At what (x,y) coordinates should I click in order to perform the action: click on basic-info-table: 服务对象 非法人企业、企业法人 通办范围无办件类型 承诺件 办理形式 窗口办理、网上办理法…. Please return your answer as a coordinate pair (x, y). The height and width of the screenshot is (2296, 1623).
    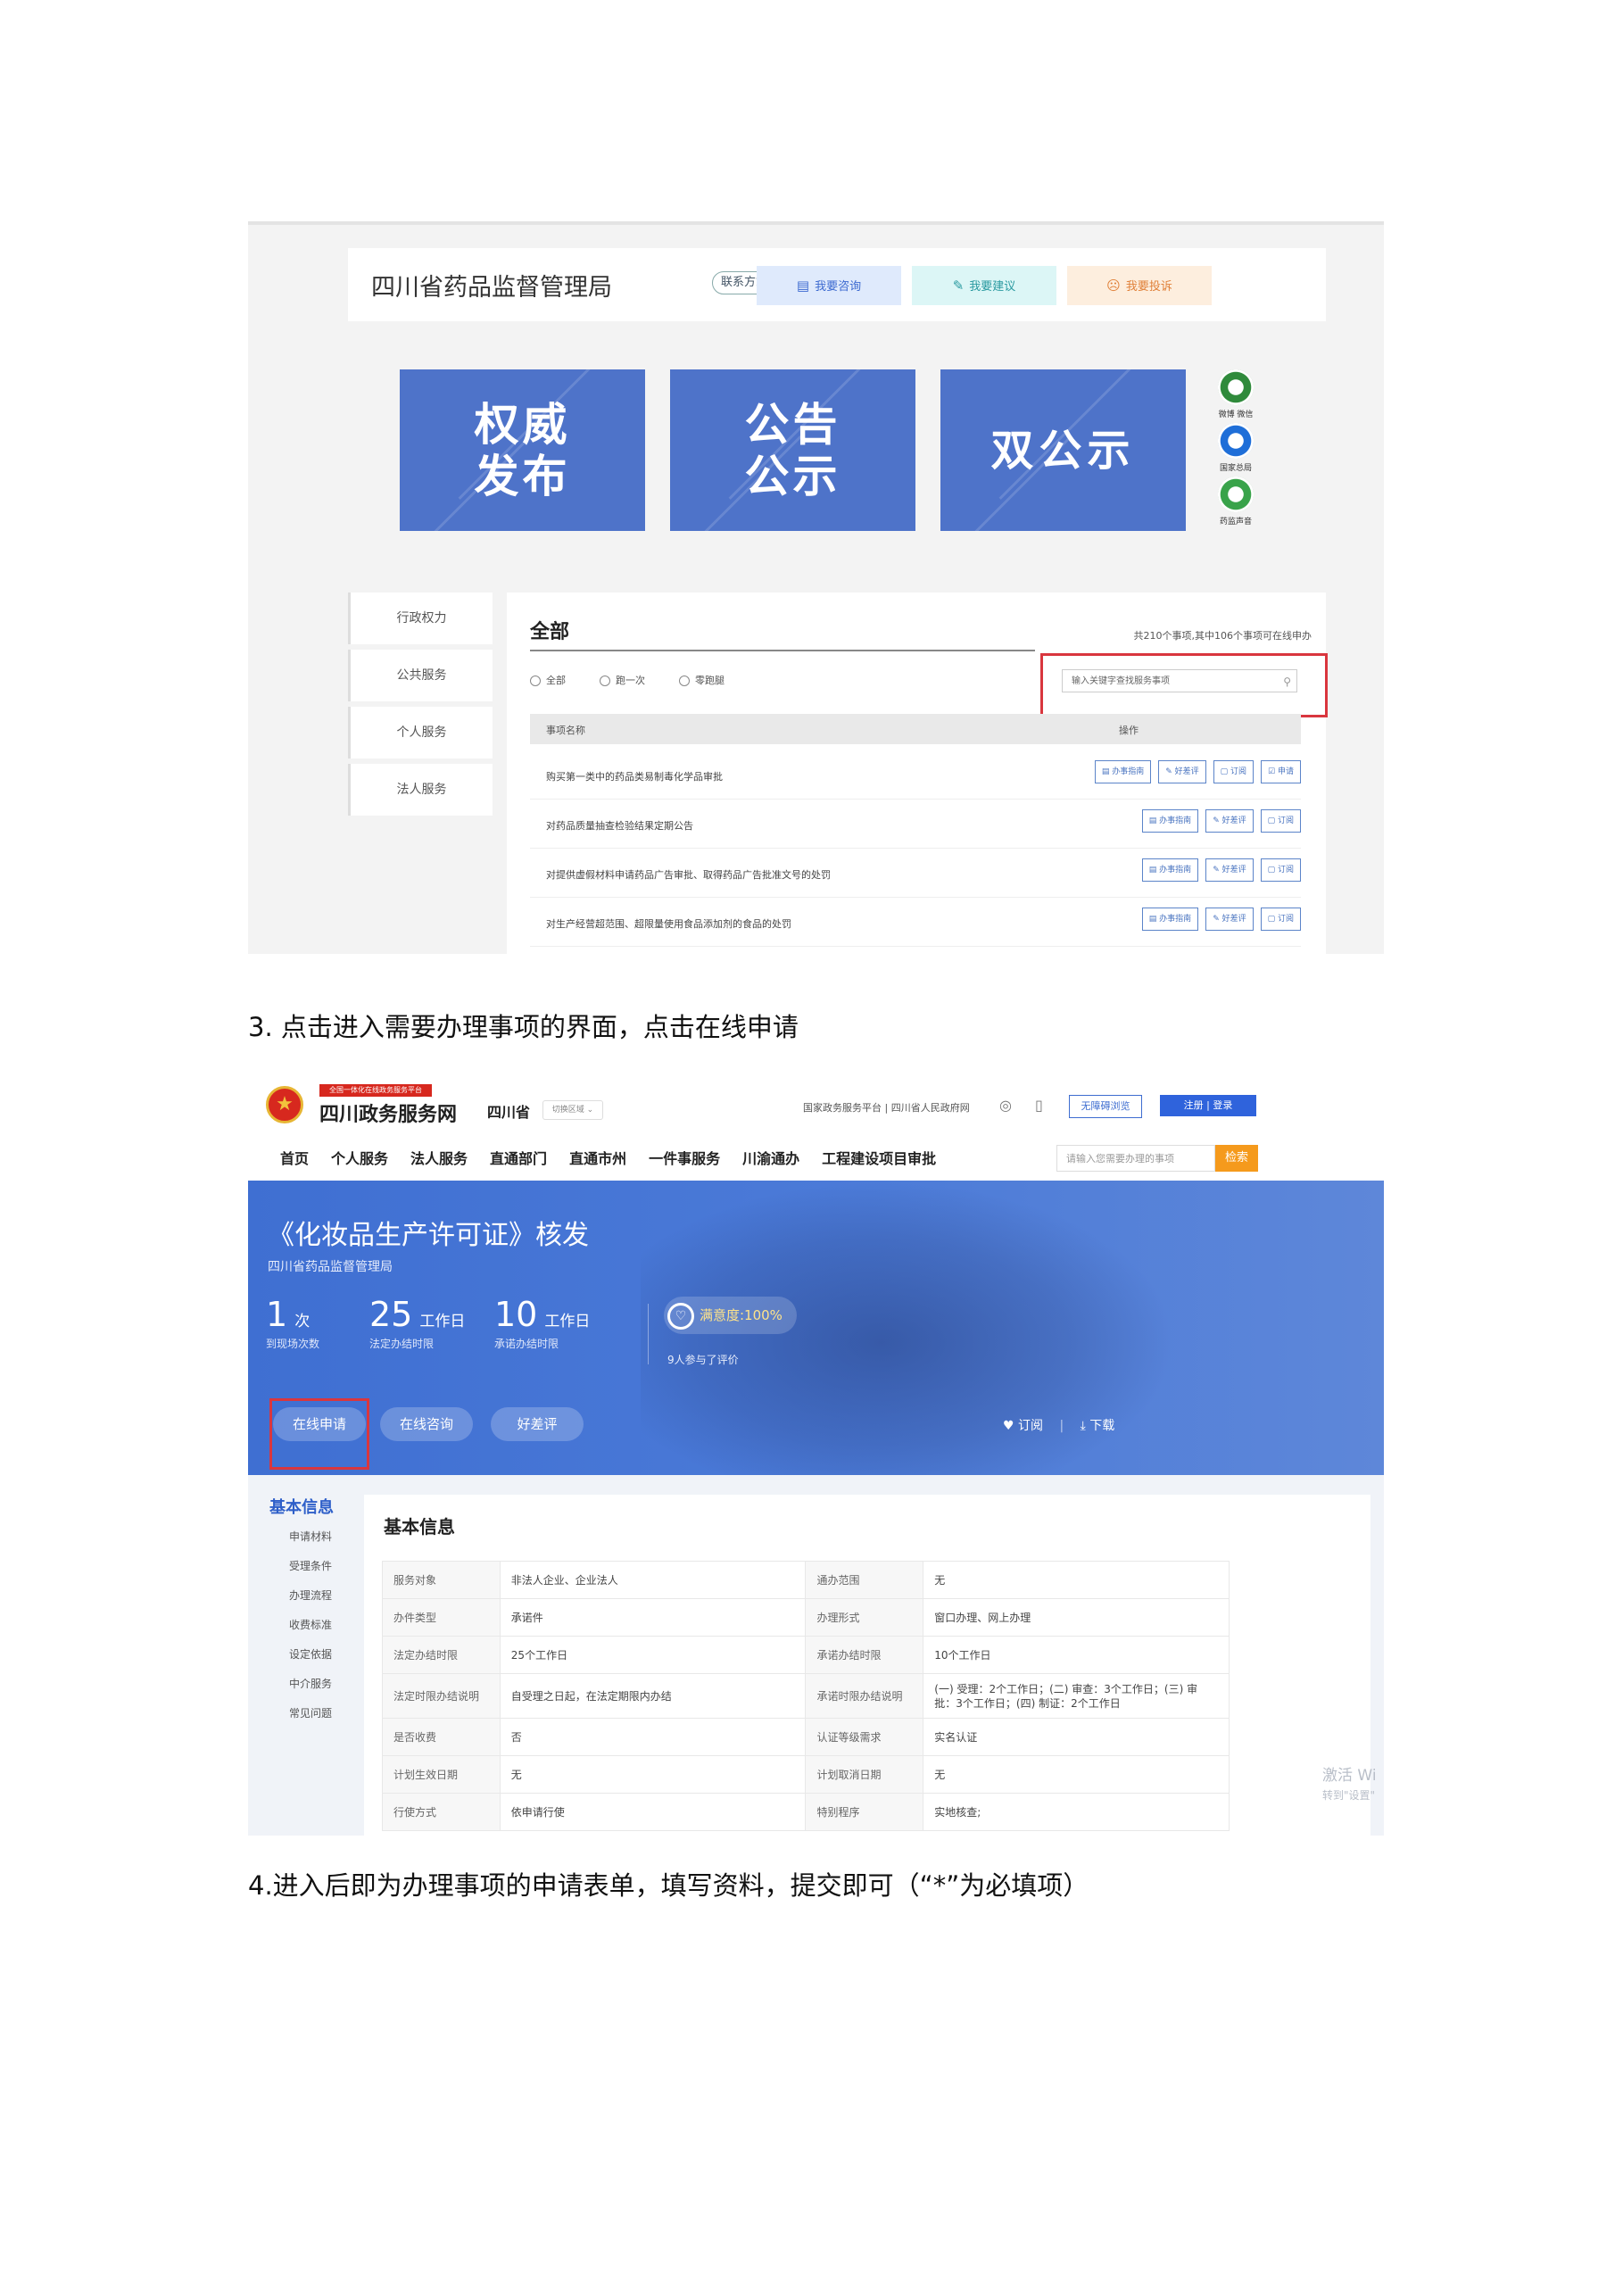
    Looking at the image, I should click on (806, 1696).